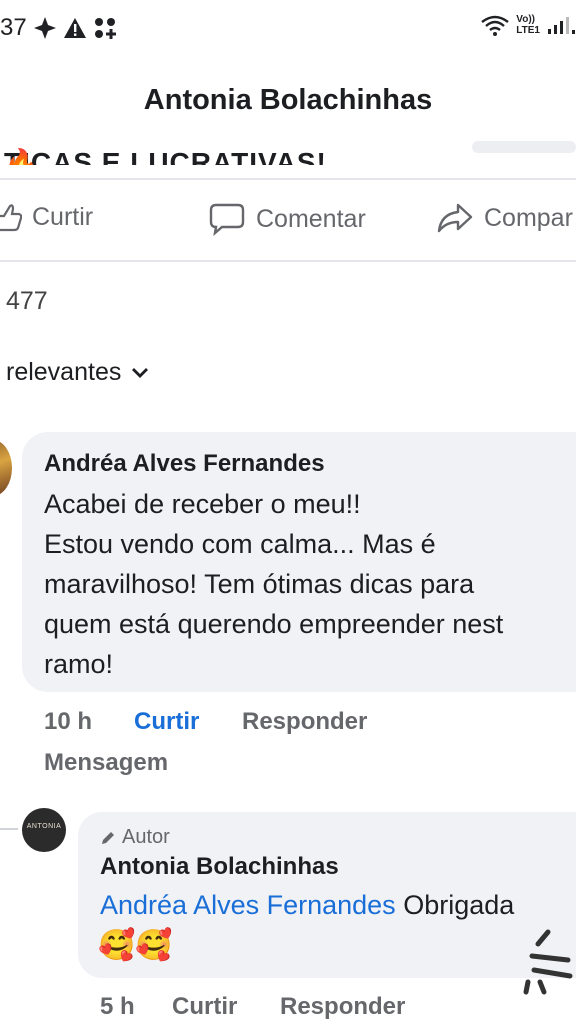  Describe the element at coordinates (135, 837) in the screenshot. I see `author-badge: Autor` at that location.